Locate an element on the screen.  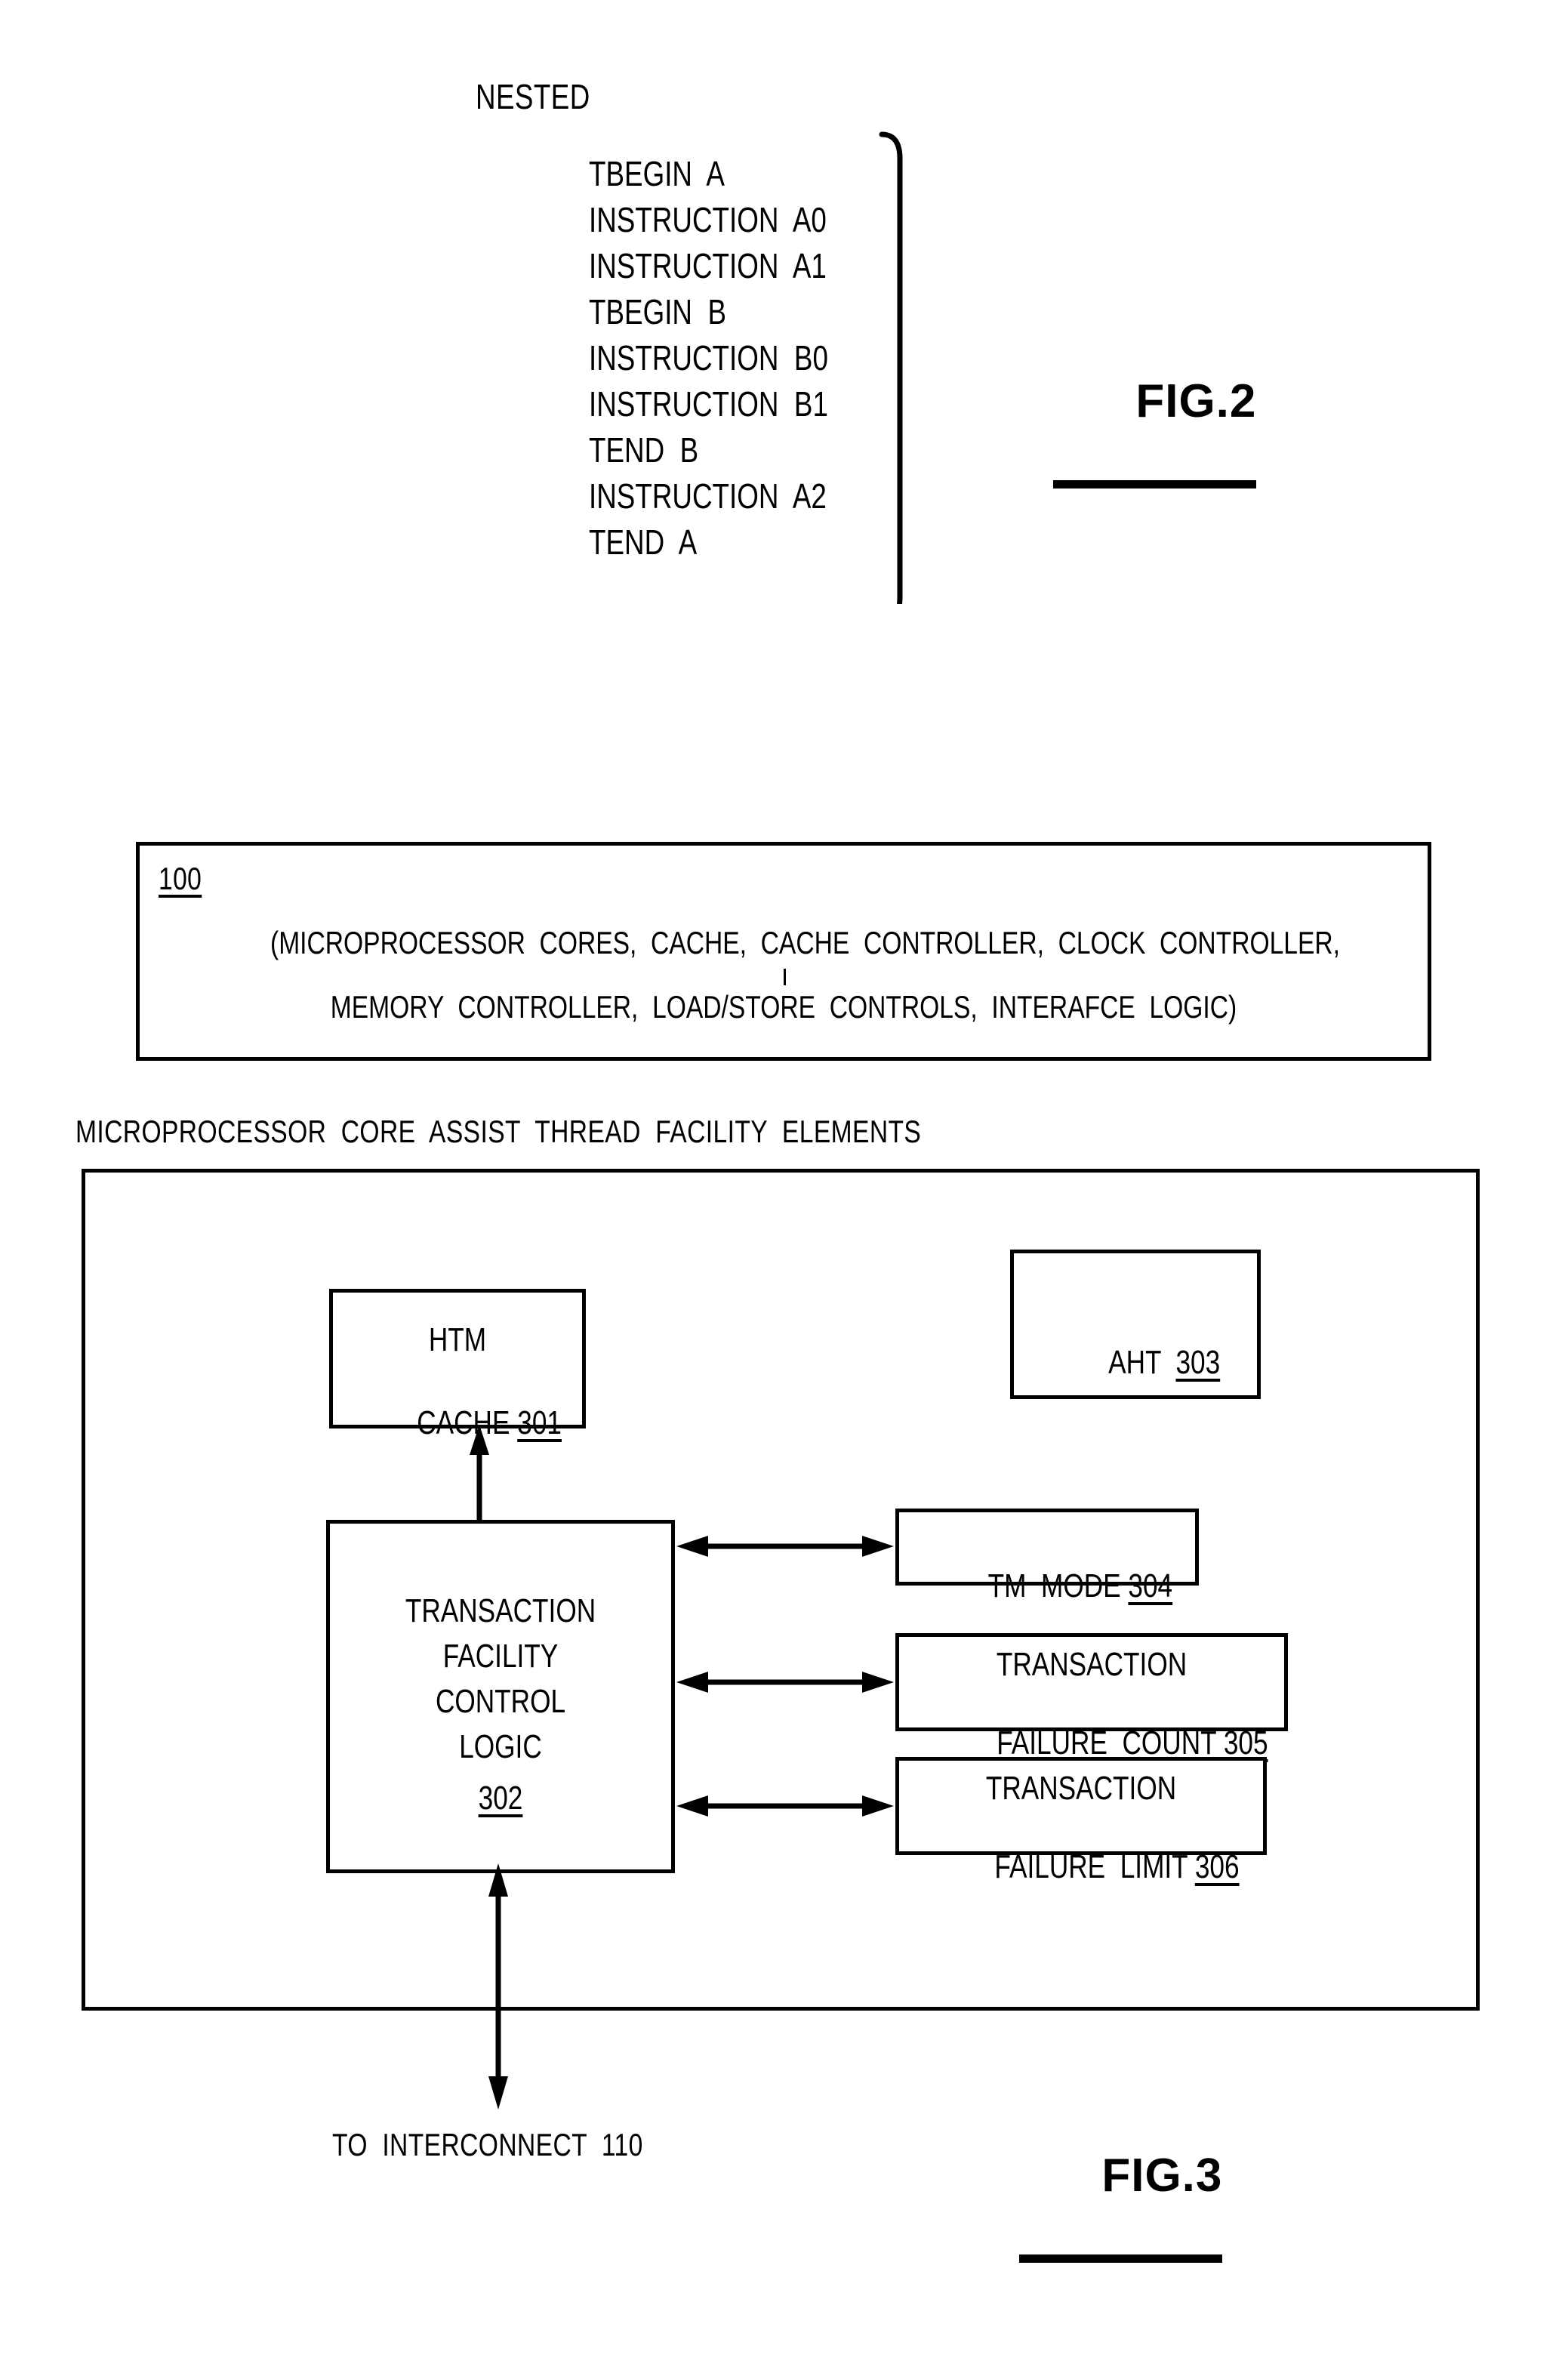
arrow-control-to-failure-limit is located at coordinates (785, 1806).